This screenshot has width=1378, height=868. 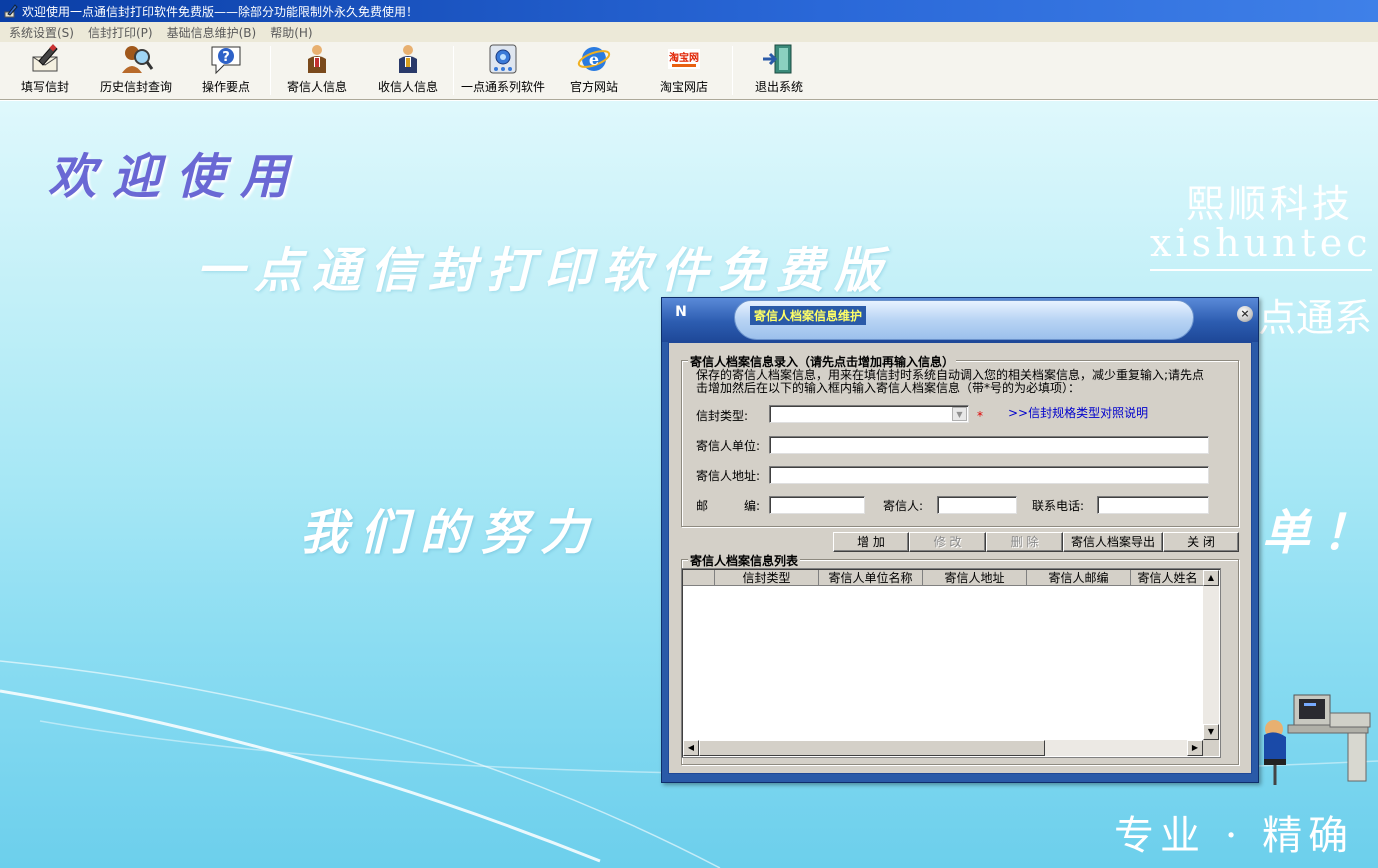 I want to click on envelope-pen-icon, so click(x=45, y=58).